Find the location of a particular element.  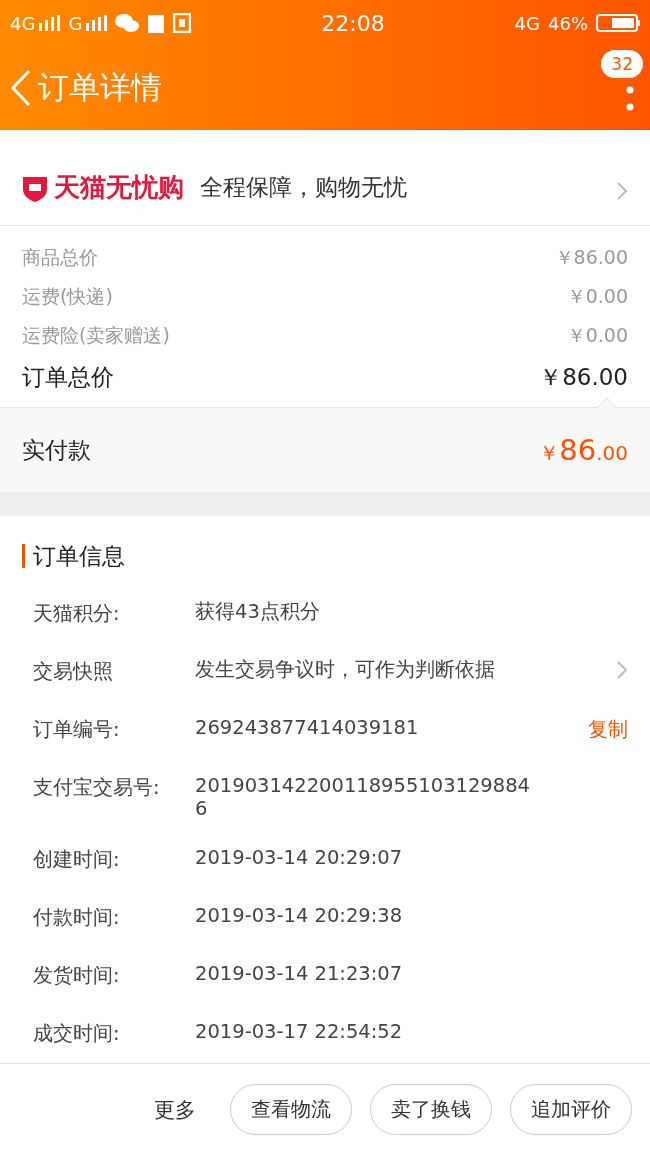

action-button: 查看物流 is located at coordinates (291, 1109).